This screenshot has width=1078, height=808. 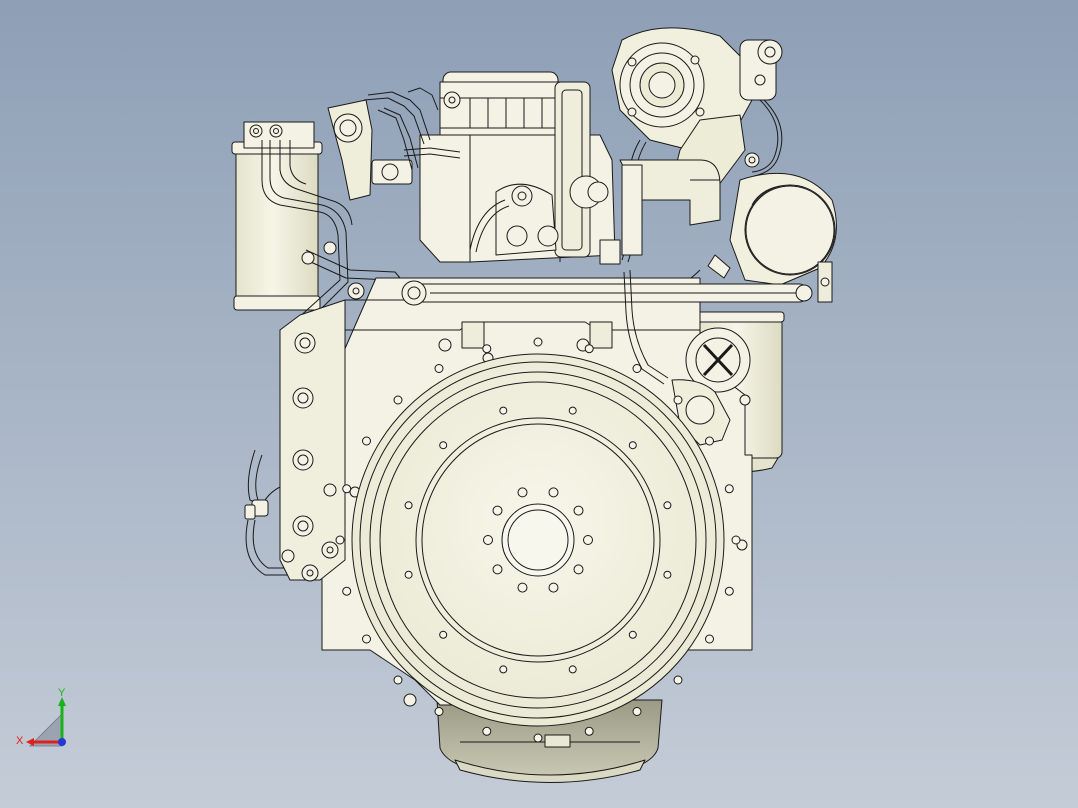 I want to click on x-axis-arrowhead, so click(x=30, y=742).